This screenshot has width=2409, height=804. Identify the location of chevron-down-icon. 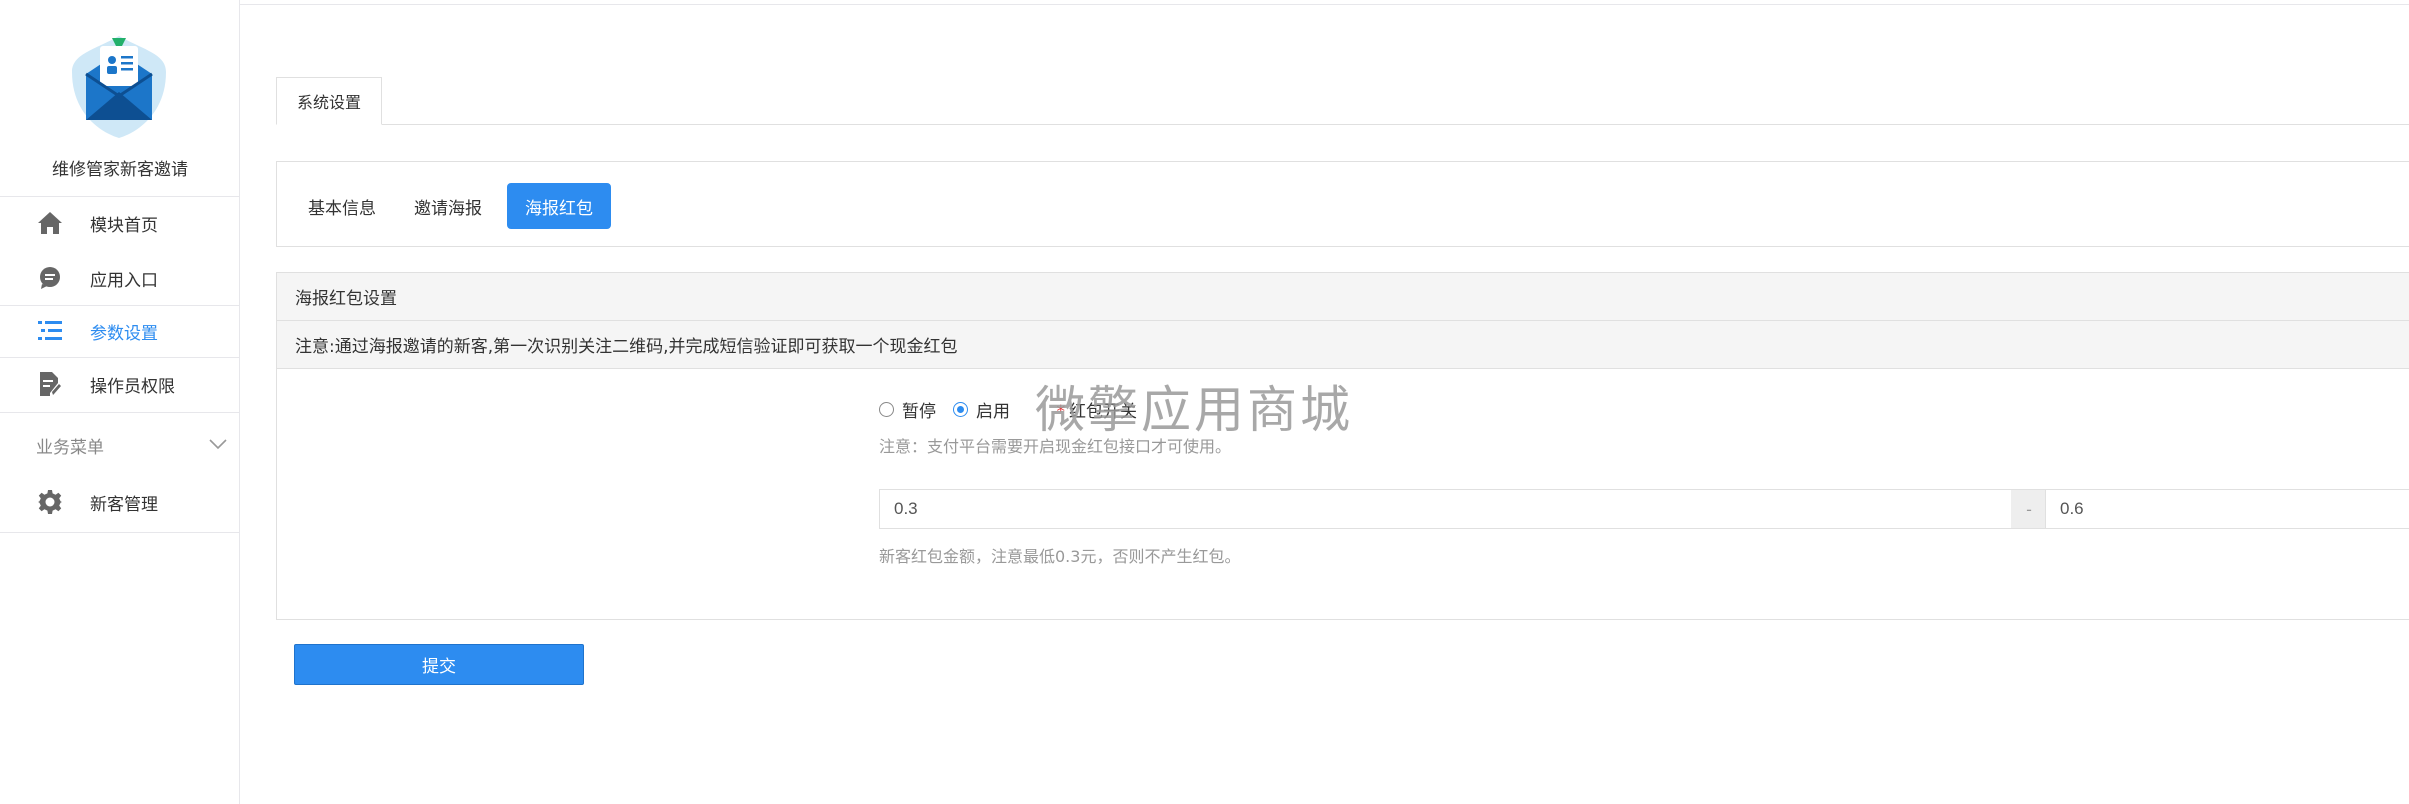
(218, 444).